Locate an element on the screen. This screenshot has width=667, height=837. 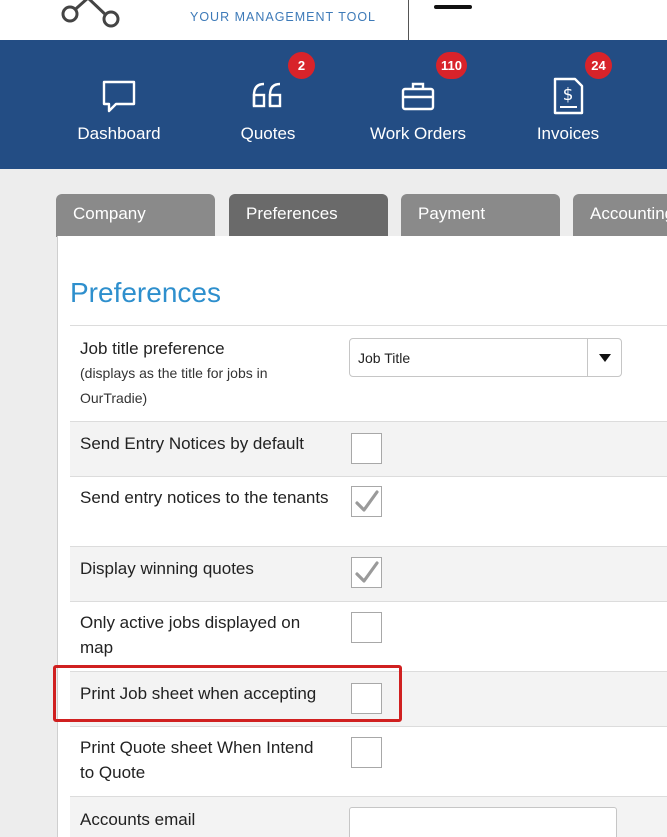
tab-preferences: Preferences is located at coordinates (308, 215).